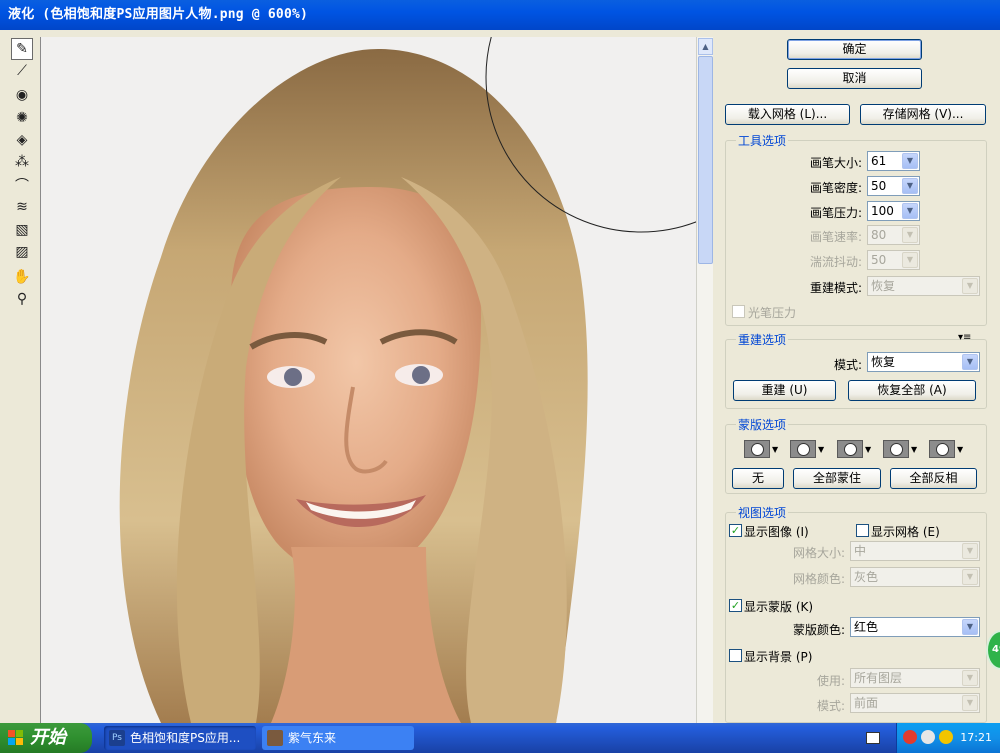  I want to click on show-mesh-checkbox, so click(862, 530).